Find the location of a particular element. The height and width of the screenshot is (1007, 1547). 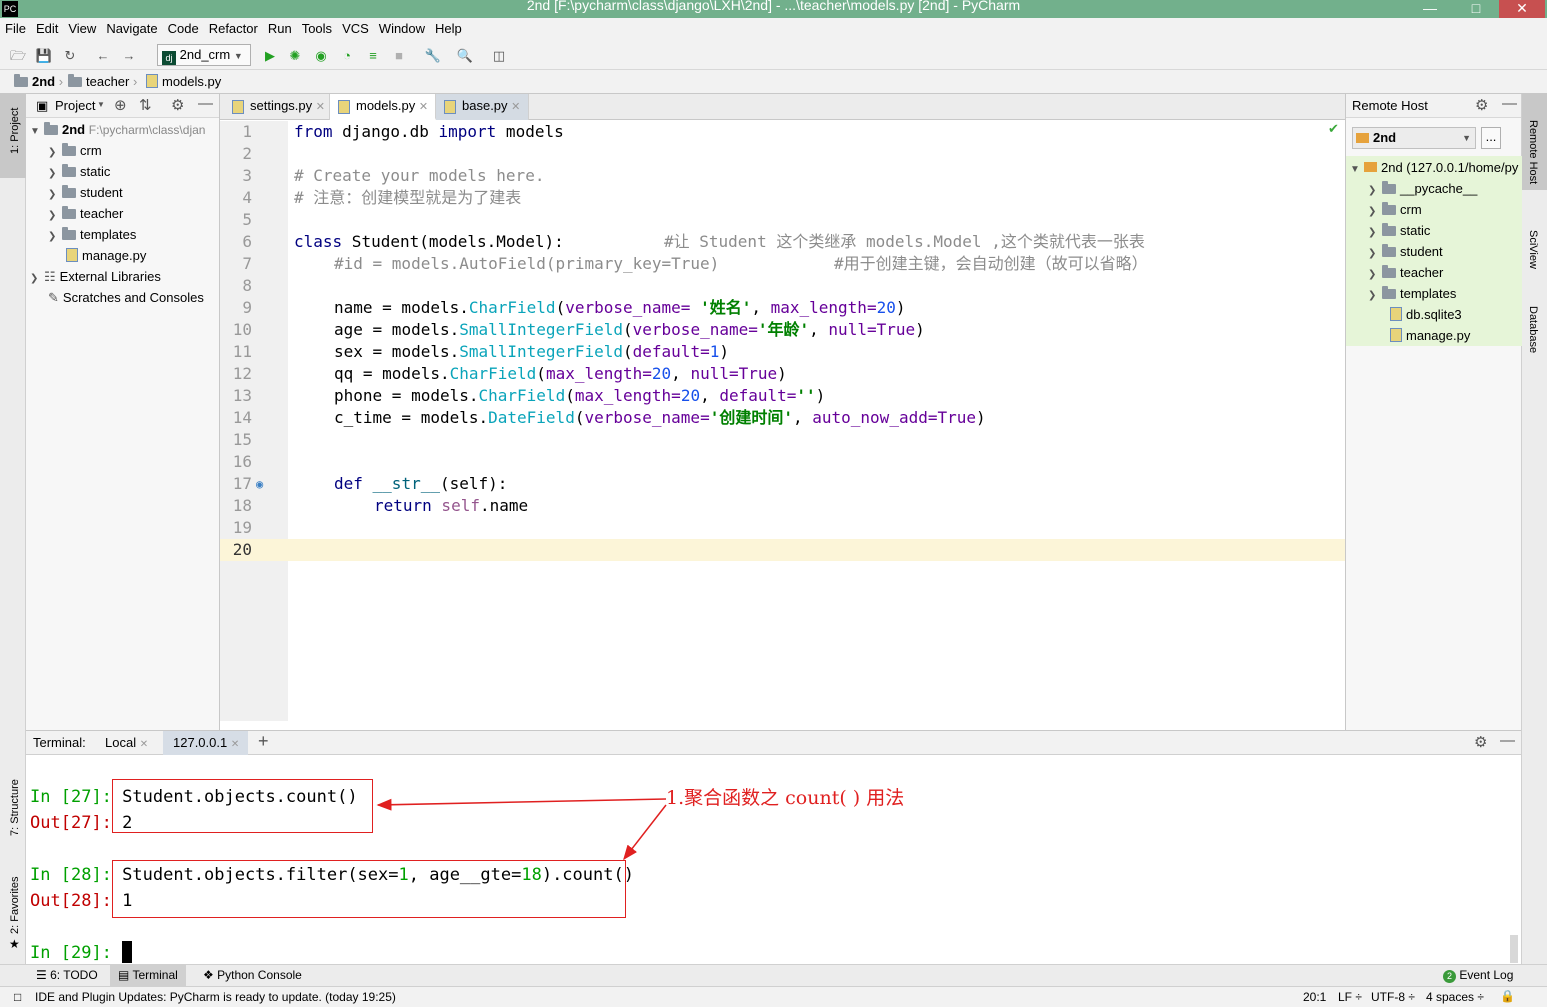

concurrency-icon: ≡ is located at coordinates (373, 56).